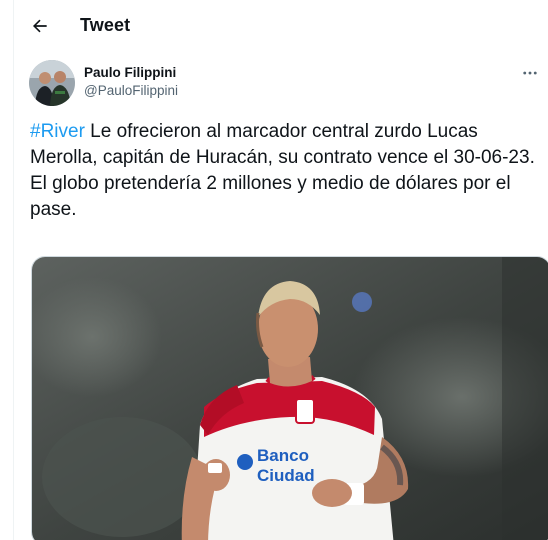 The width and height of the screenshot is (548, 540). I want to click on jersey-sponsor-line1: Banco, so click(283, 455).